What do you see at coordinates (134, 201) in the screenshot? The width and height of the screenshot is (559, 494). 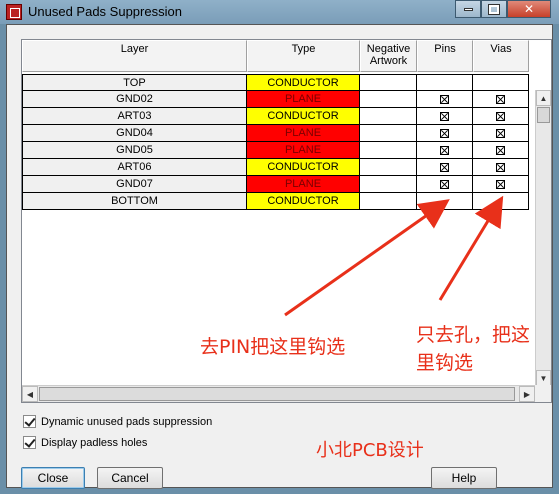 I see `layer-cell: BOTTOM` at bounding box center [134, 201].